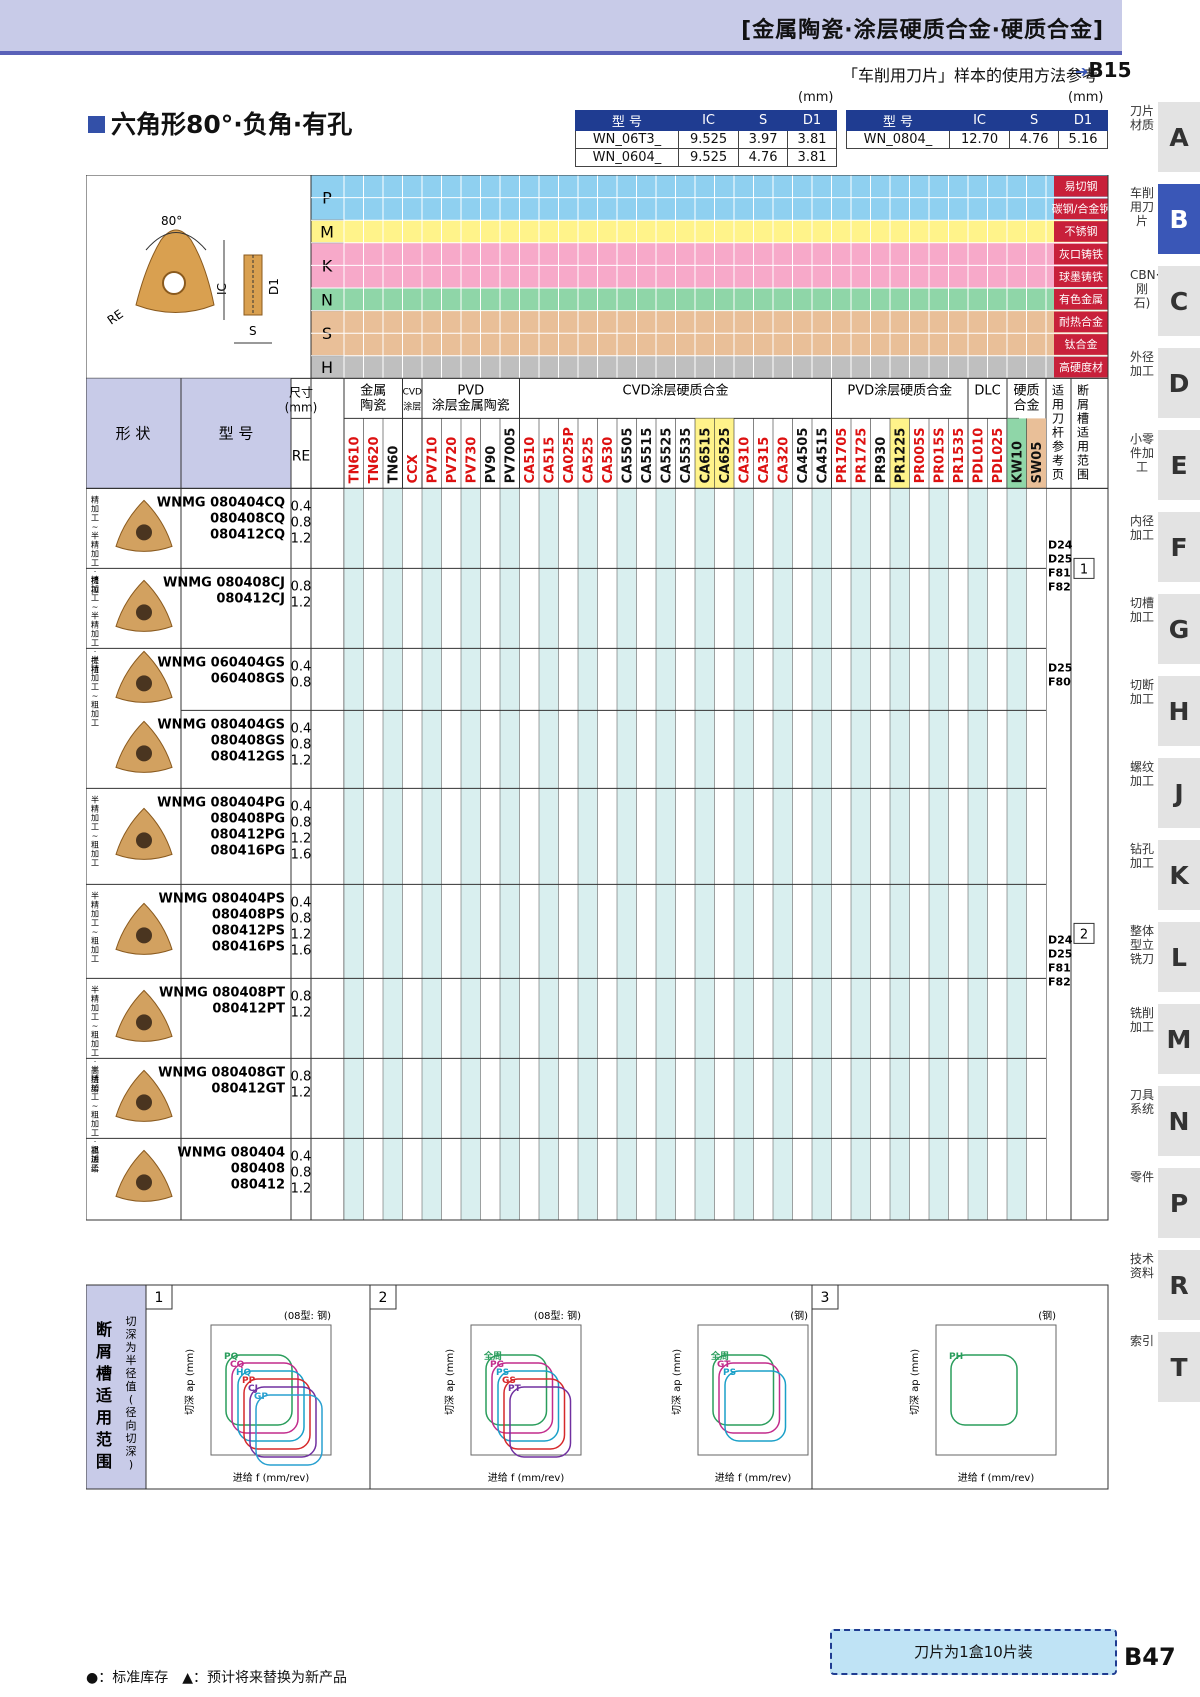 The width and height of the screenshot is (1200, 1697). Describe the element at coordinates (987, 390) in the screenshot. I see `grade-group: DLC` at that location.